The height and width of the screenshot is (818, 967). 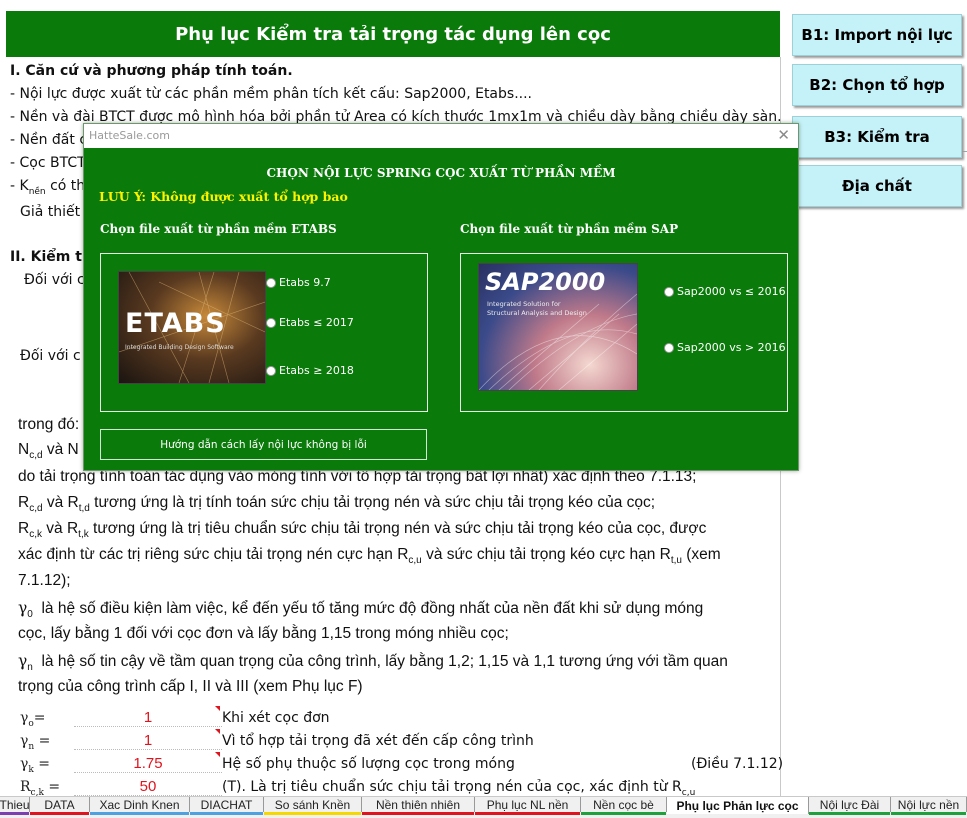 I want to click on dialog-window-title: HatteSale.com, so click(x=129, y=135).